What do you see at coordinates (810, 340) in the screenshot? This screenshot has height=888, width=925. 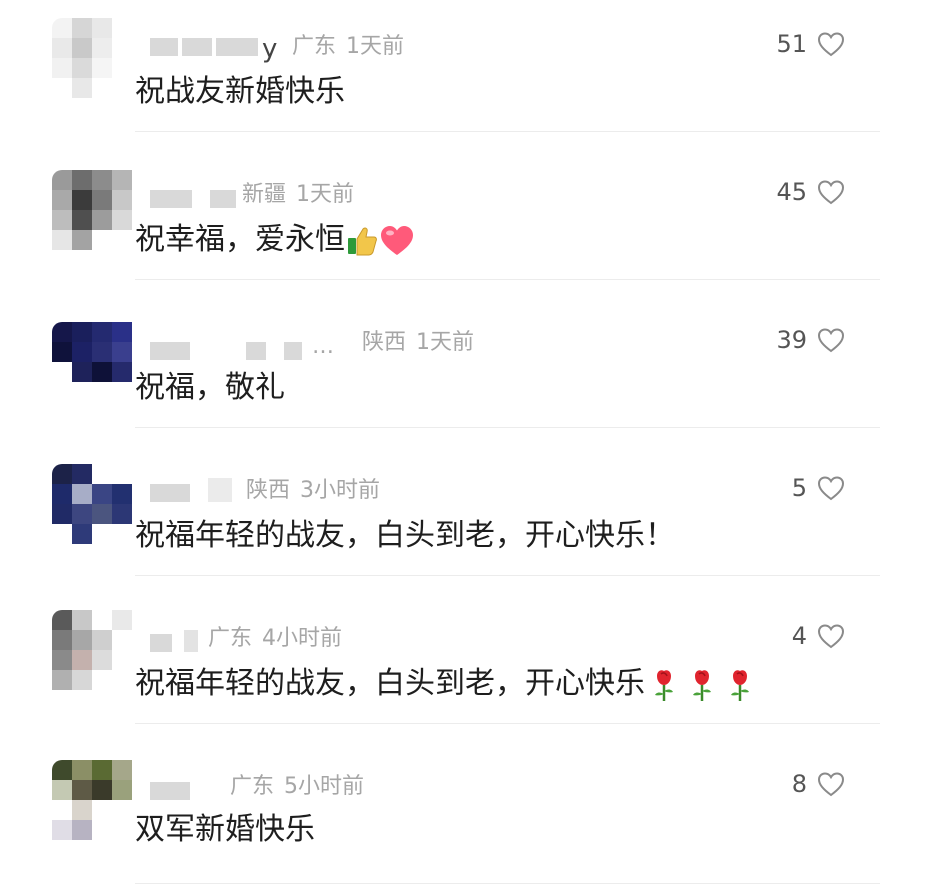 I see `like-button: 39` at bounding box center [810, 340].